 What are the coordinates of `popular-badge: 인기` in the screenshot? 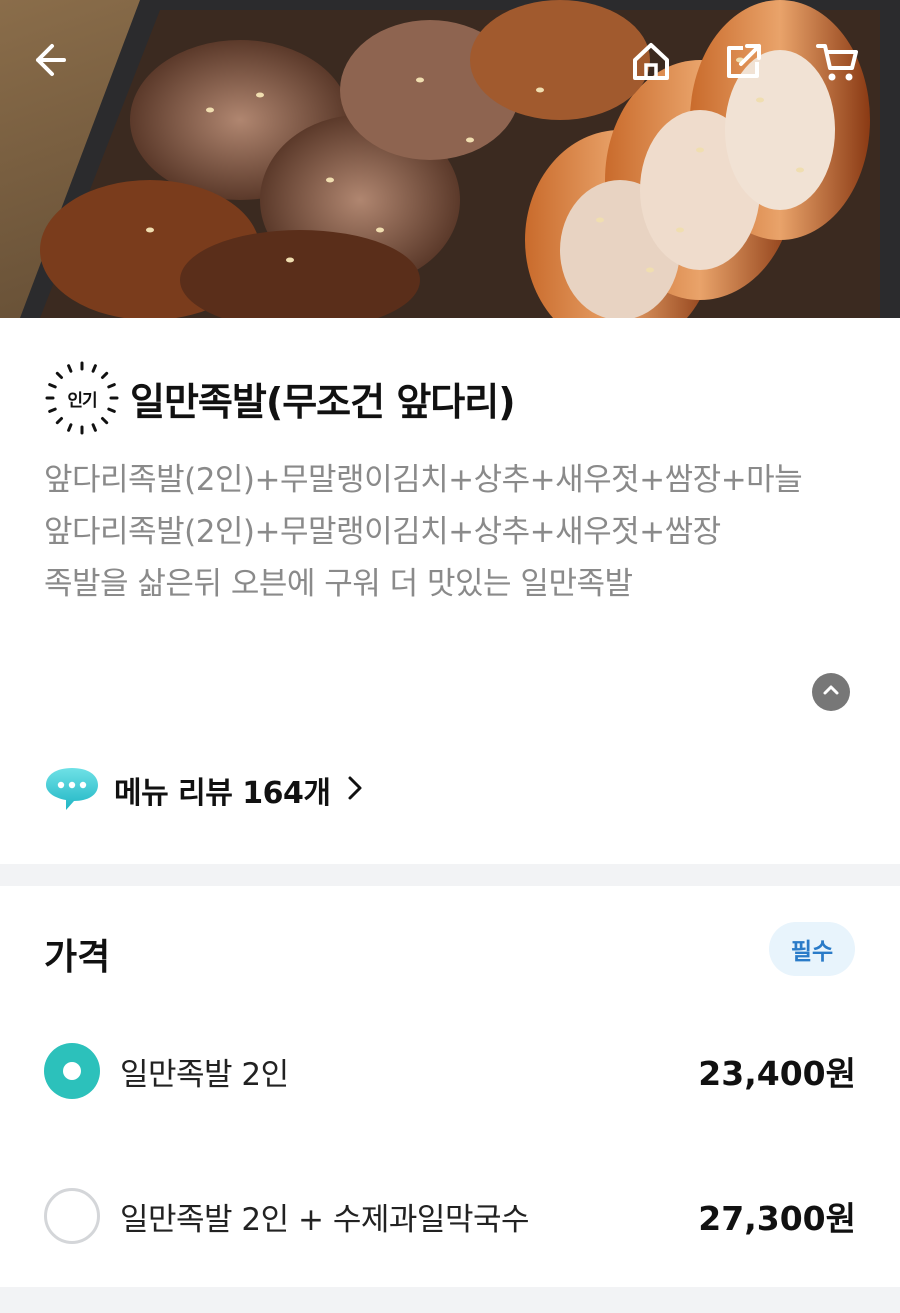 It's located at (82, 398).